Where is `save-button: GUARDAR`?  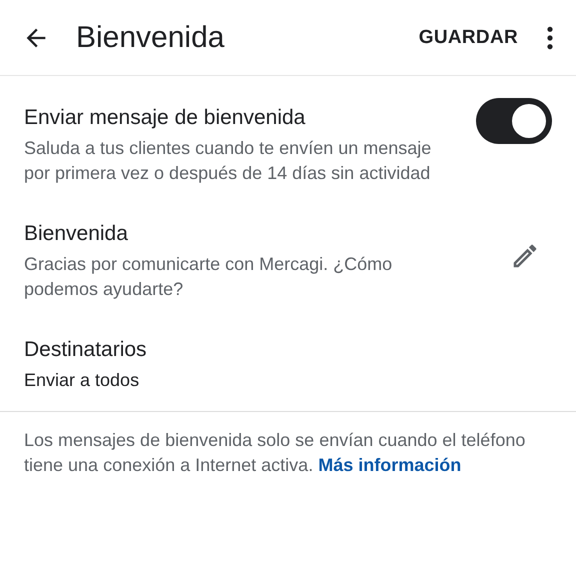
save-button: GUARDAR is located at coordinates (468, 37).